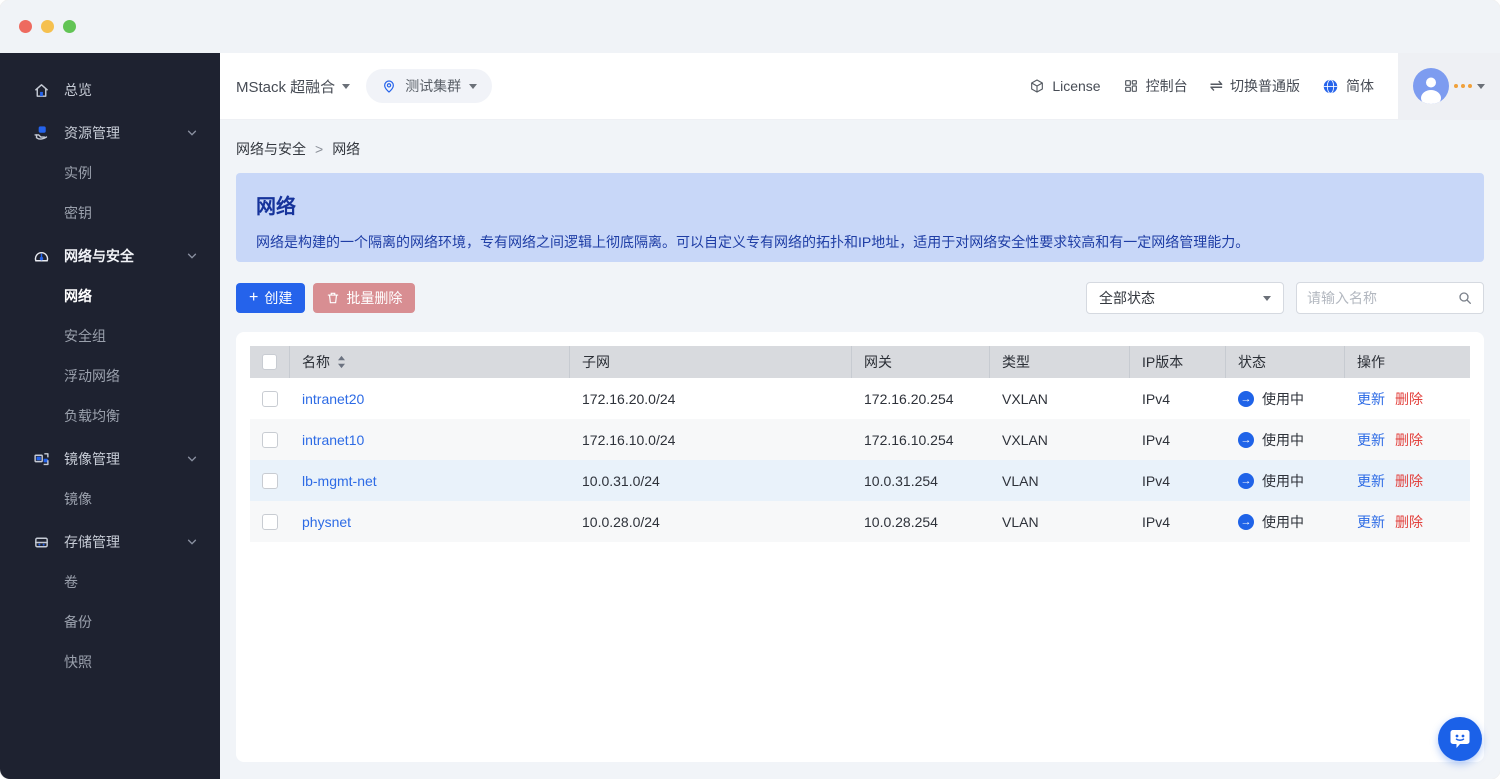  I want to click on column-header-name: 名称, so click(316, 362).